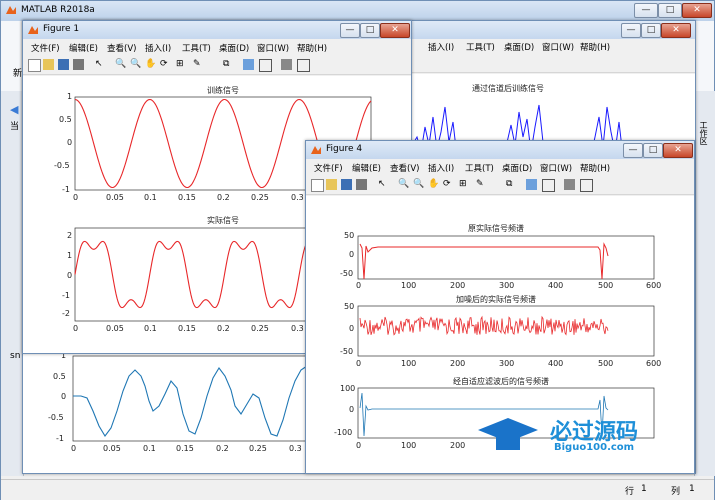 This screenshot has height=500, width=715. What do you see at coordinates (64, 396) in the screenshot?
I see `behind-ytick-3: 0` at bounding box center [64, 396].